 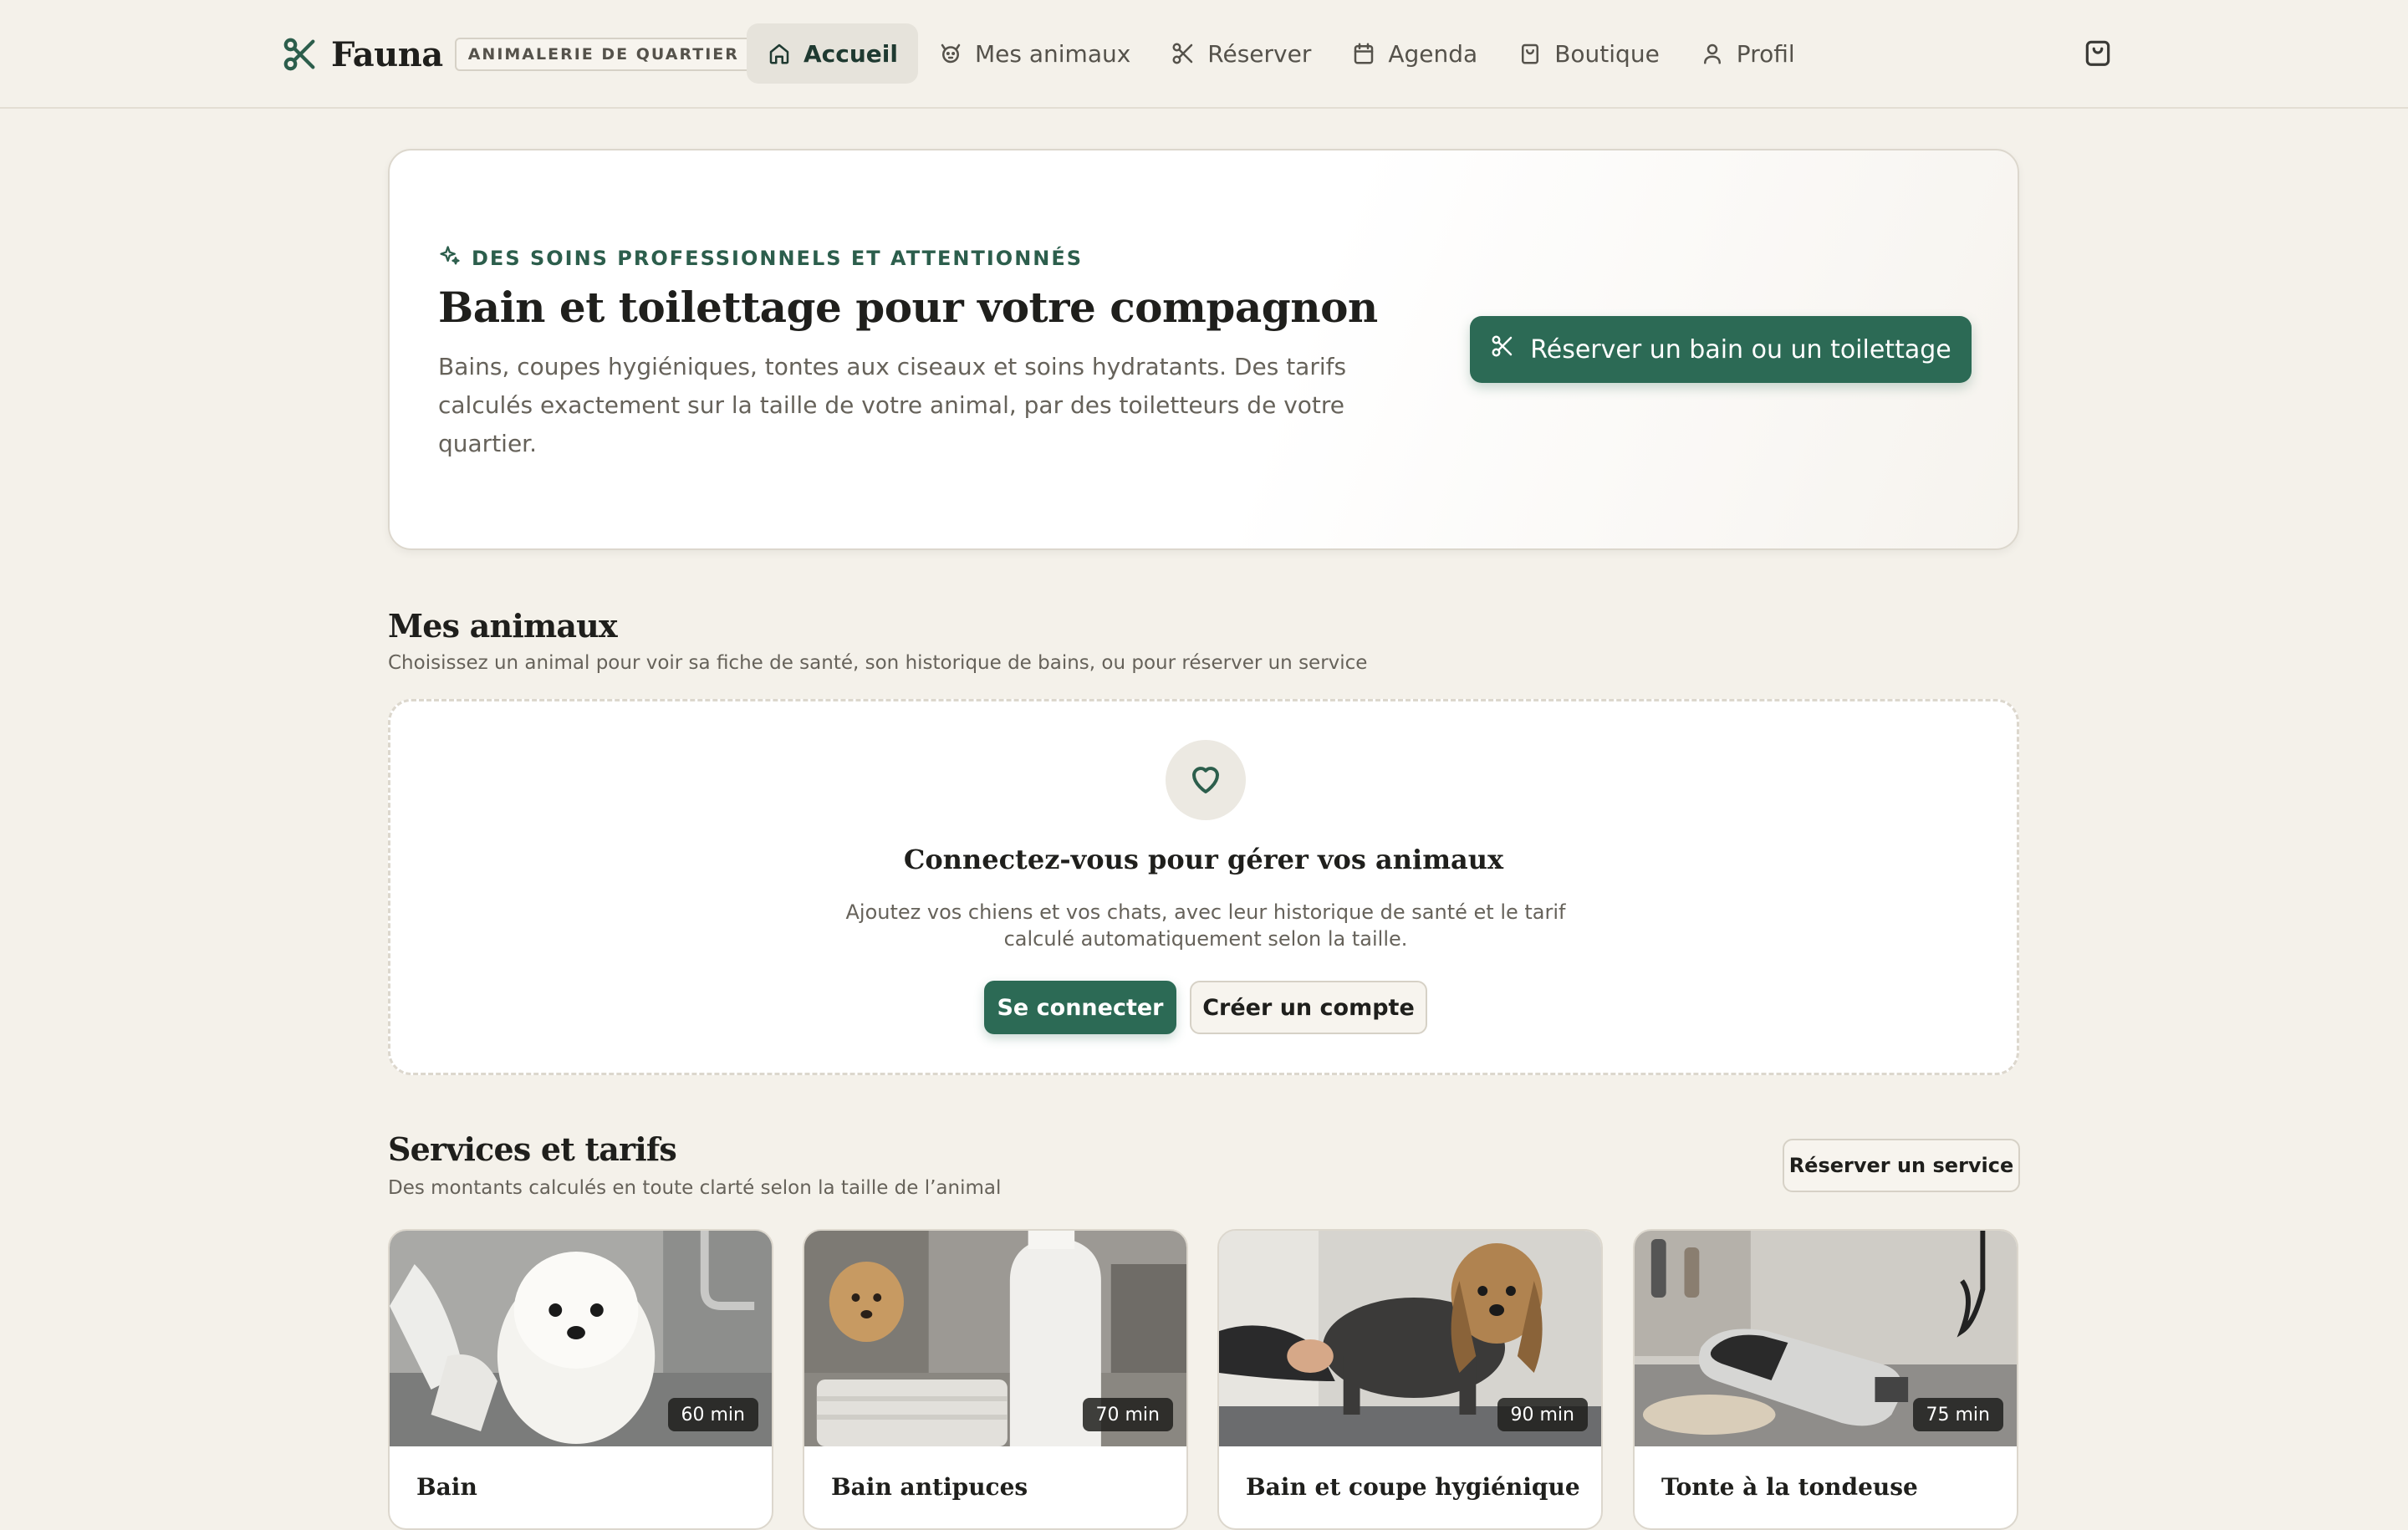 I want to click on heart-icon, so click(x=1206, y=780).